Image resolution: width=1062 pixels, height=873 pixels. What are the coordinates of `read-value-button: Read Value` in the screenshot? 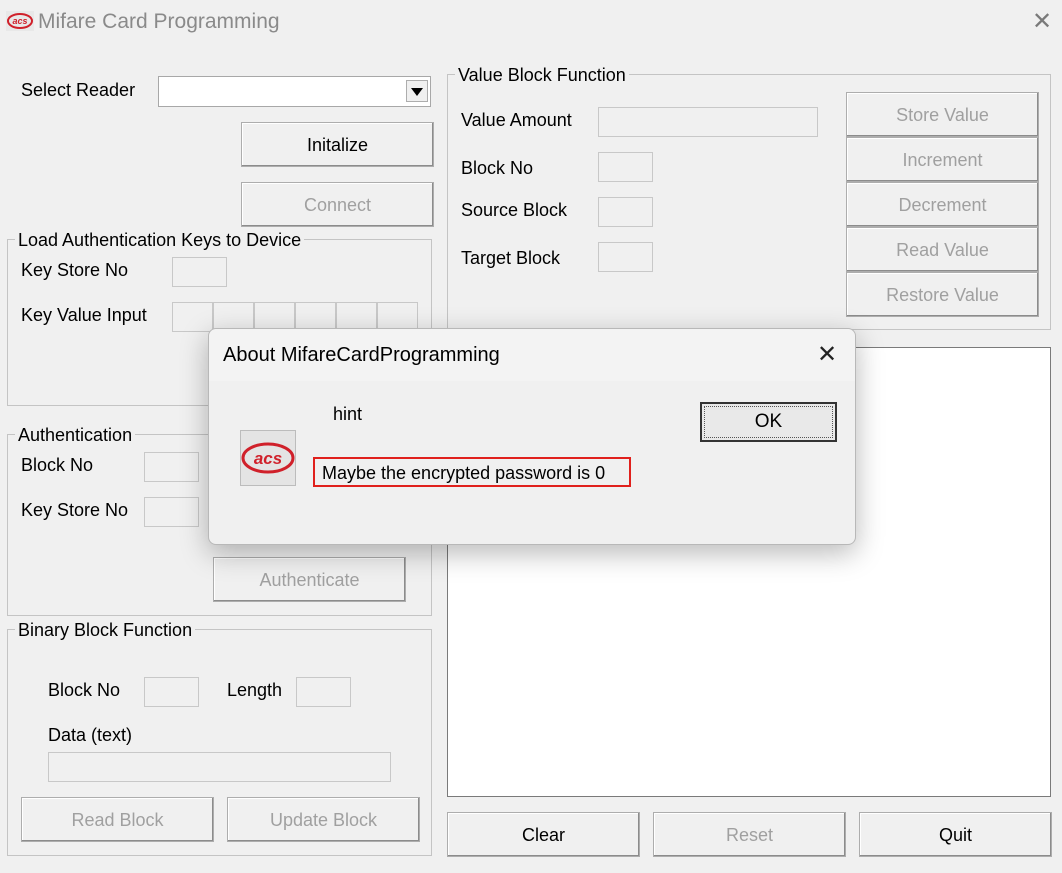 It's located at (942, 249).